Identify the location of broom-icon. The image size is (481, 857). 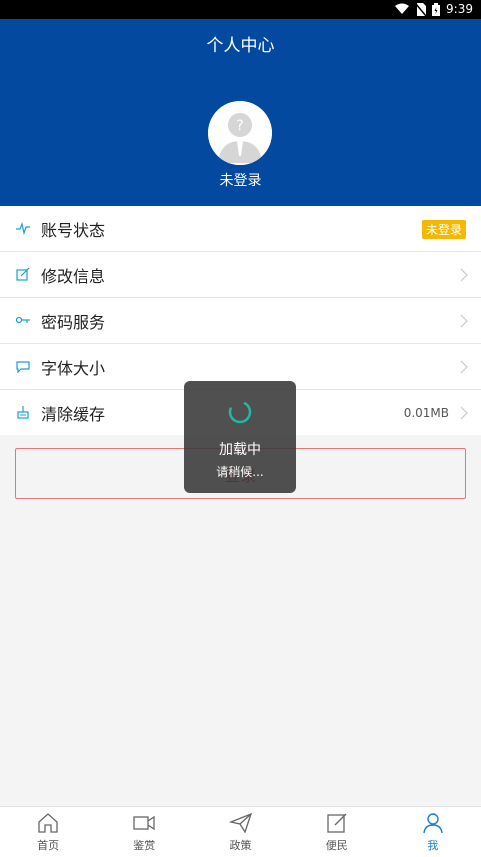
(23, 412).